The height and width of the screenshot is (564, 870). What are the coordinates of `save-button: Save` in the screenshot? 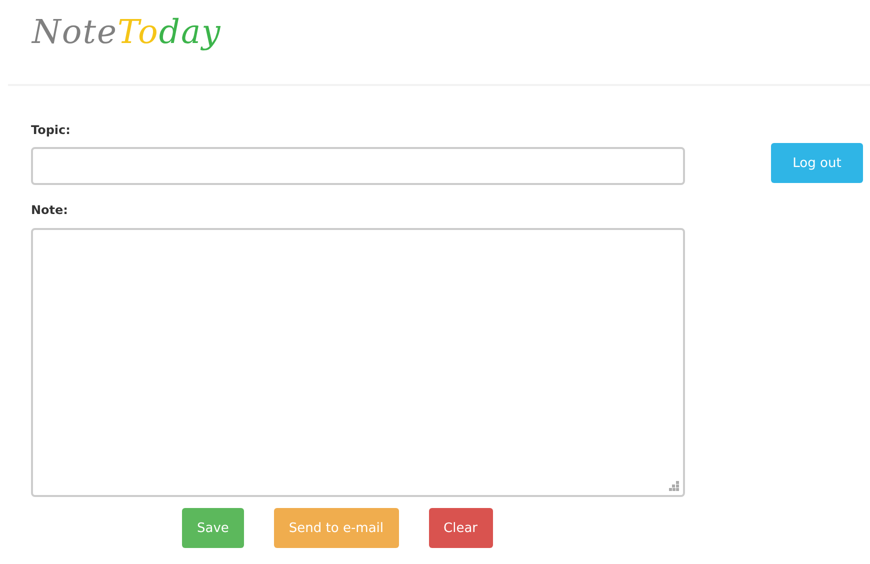 It's located at (213, 528).